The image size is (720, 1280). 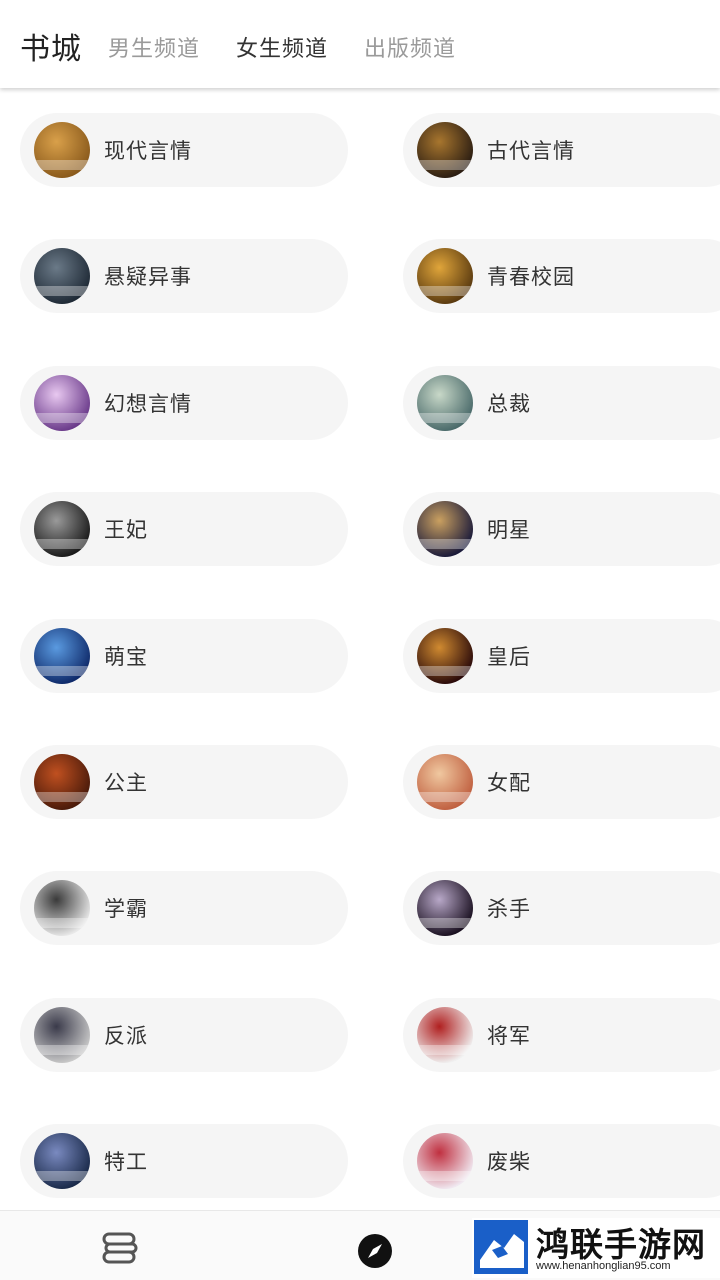 I want to click on tab-male-channel: 男生频道, so click(x=154, y=47).